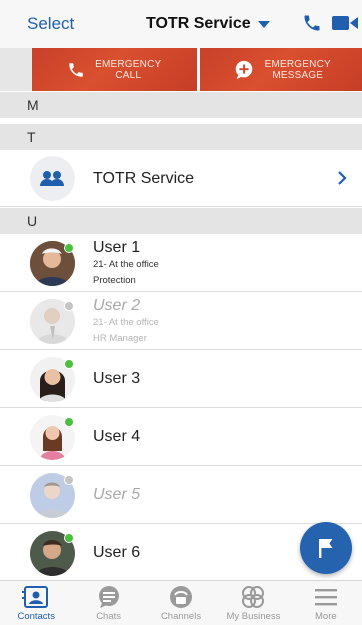 This screenshot has height=625, width=362. What do you see at coordinates (181, 597) in the screenshot?
I see `channels-icon` at bounding box center [181, 597].